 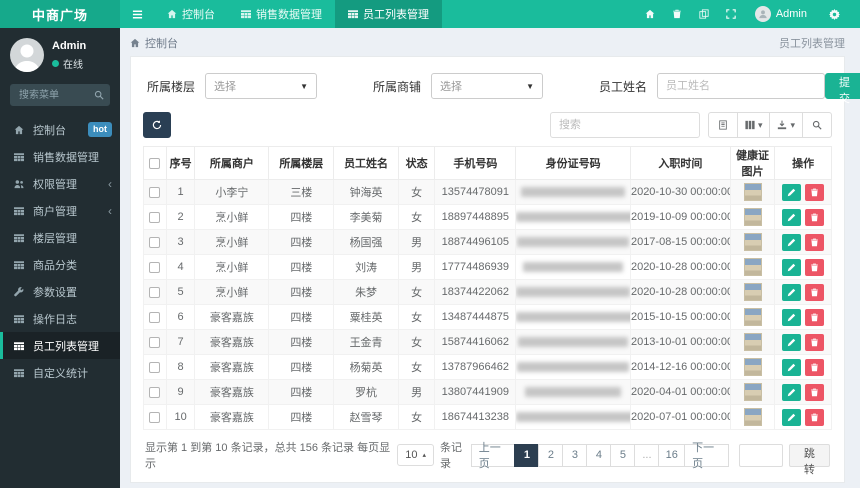 What do you see at coordinates (487, 86) in the screenshot?
I see `shop-select: 选择 ▼` at bounding box center [487, 86].